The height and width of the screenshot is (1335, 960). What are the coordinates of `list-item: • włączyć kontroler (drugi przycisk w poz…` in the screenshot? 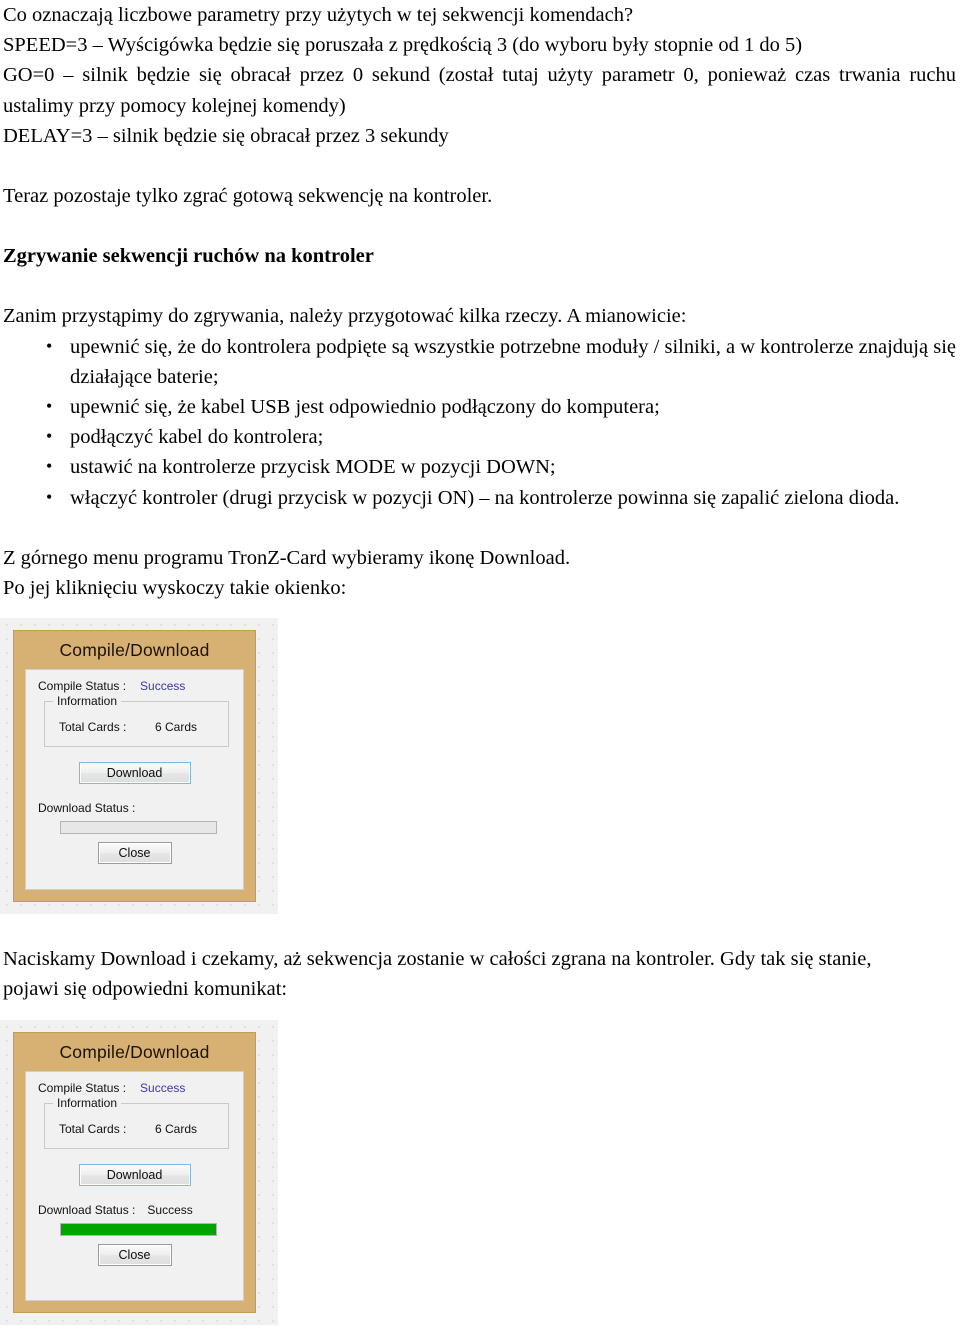 It's located at (479, 498).